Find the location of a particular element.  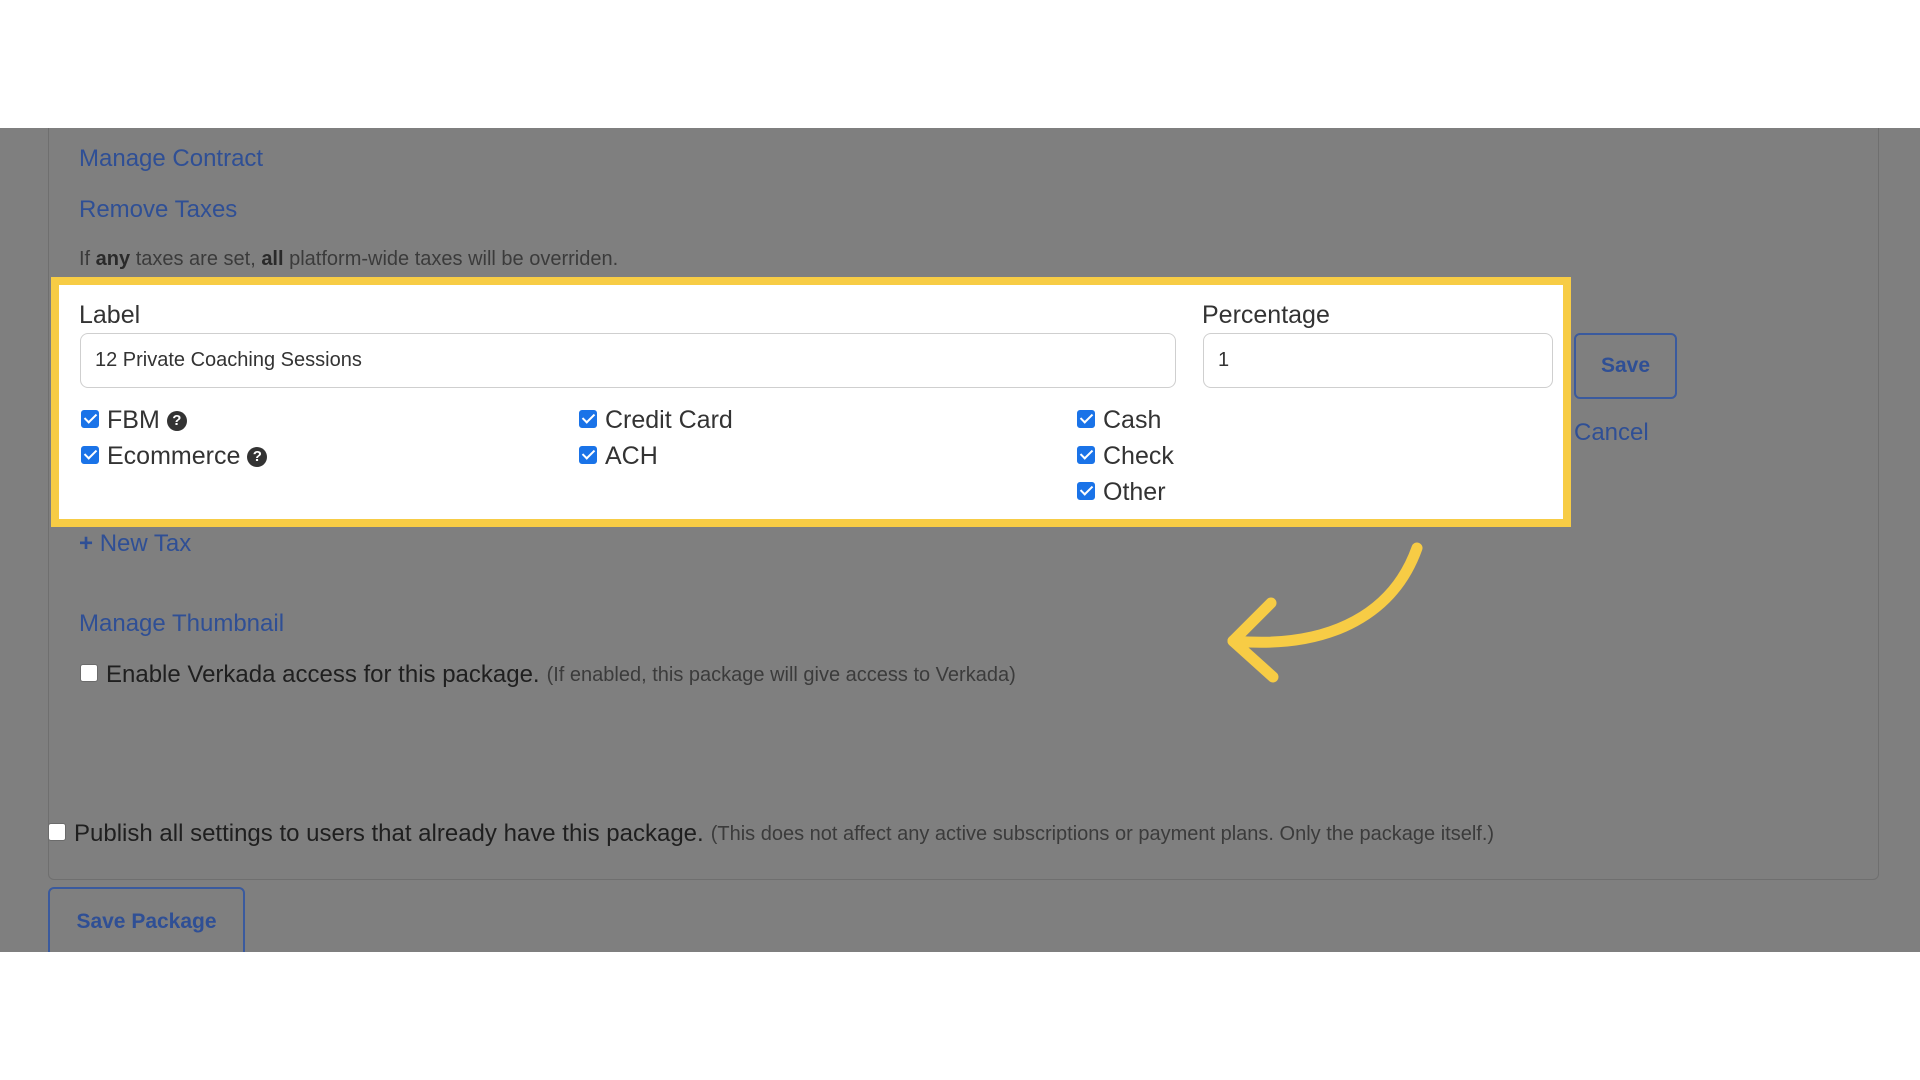

credit-card-checkbox is located at coordinates (588, 418).